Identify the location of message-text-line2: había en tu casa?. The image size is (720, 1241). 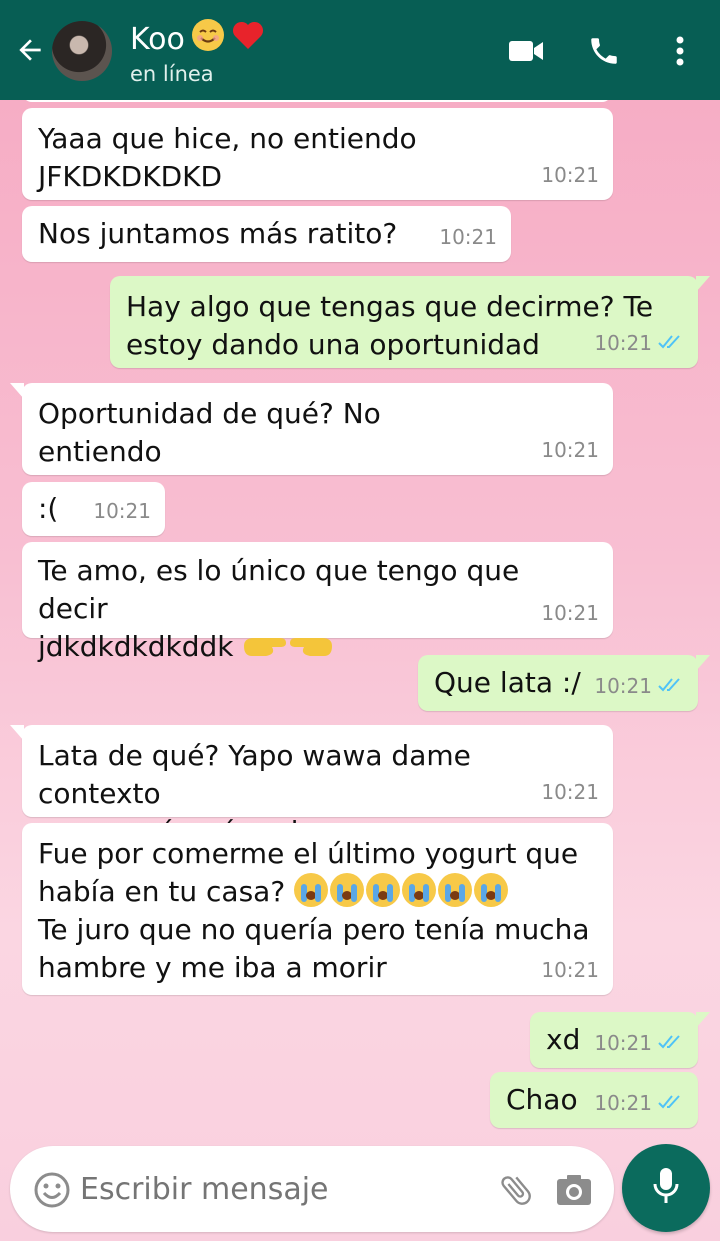
(162, 891).